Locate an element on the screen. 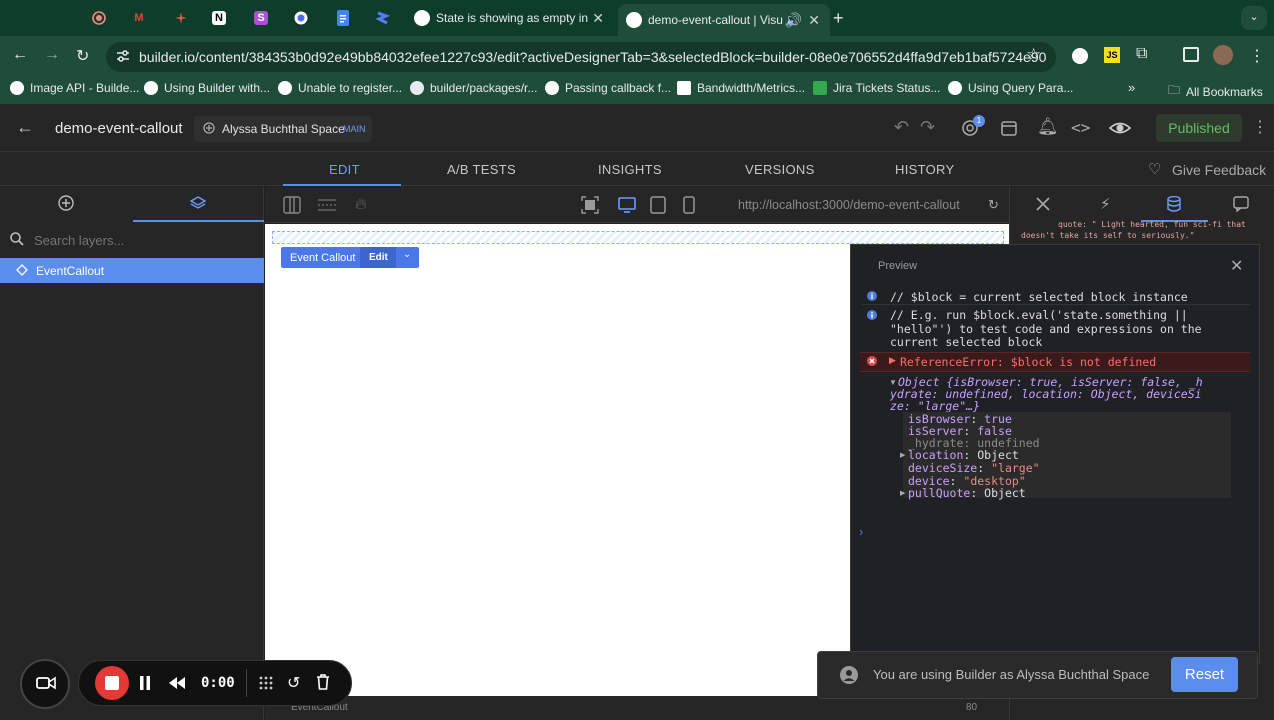  gmail-tab-icon: M is located at coordinates (139, 18).